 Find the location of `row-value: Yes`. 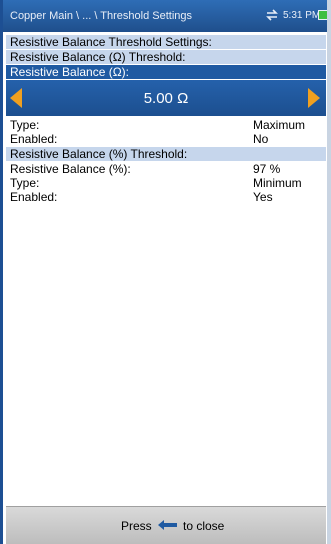

row-value: Yes is located at coordinates (263, 197).